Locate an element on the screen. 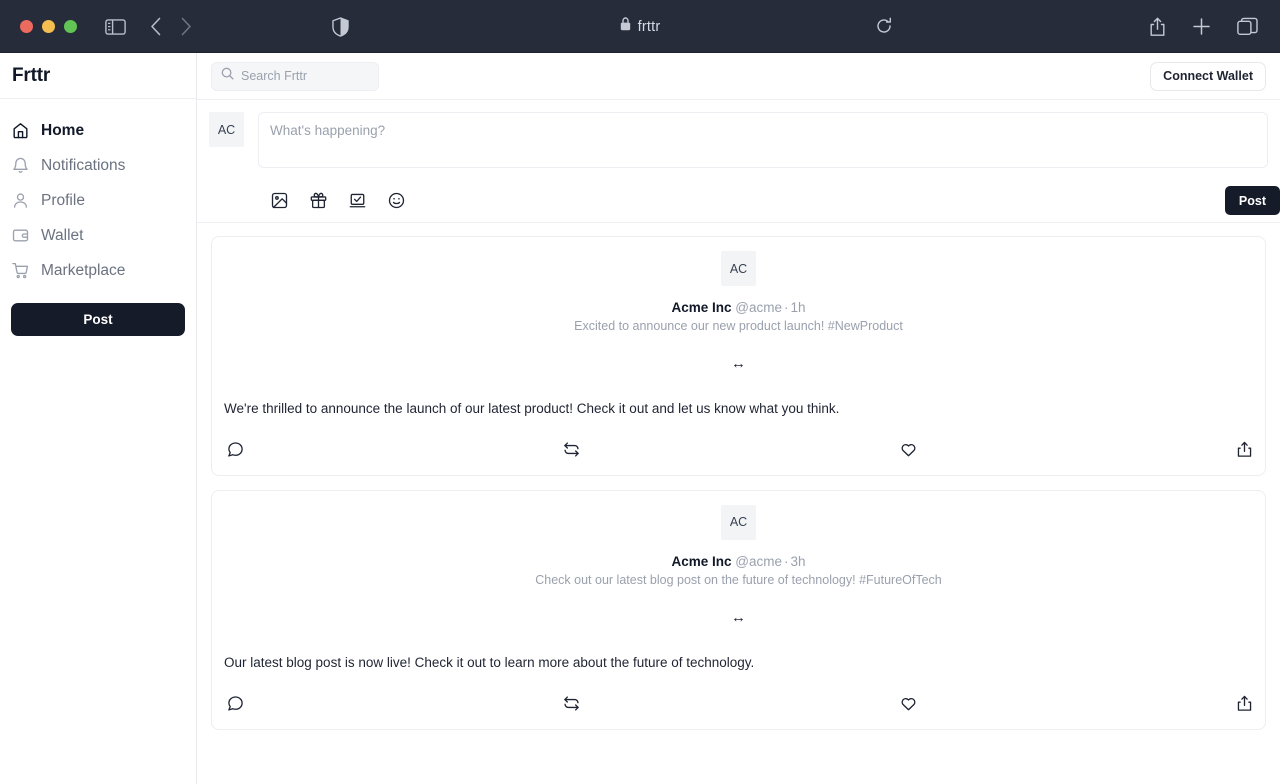 The image size is (1280, 784). cart-icon is located at coordinates (20, 270).